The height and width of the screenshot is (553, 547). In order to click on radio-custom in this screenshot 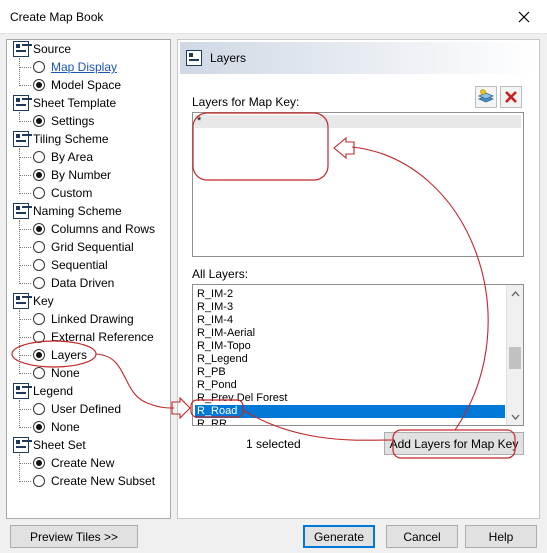, I will do `click(39, 193)`.